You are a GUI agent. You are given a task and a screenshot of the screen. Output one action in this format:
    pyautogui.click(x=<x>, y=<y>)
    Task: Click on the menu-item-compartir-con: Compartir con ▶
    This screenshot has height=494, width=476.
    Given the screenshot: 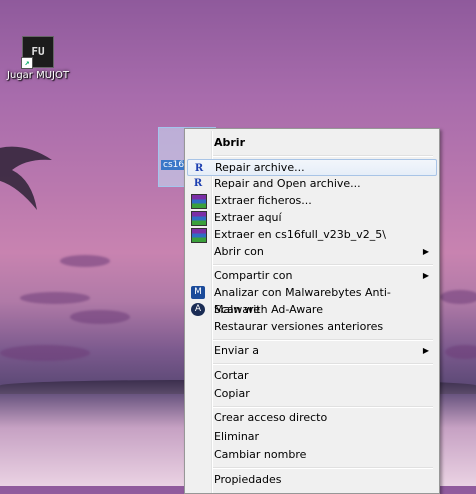 What is the action you would take?
    pyautogui.click(x=311, y=275)
    